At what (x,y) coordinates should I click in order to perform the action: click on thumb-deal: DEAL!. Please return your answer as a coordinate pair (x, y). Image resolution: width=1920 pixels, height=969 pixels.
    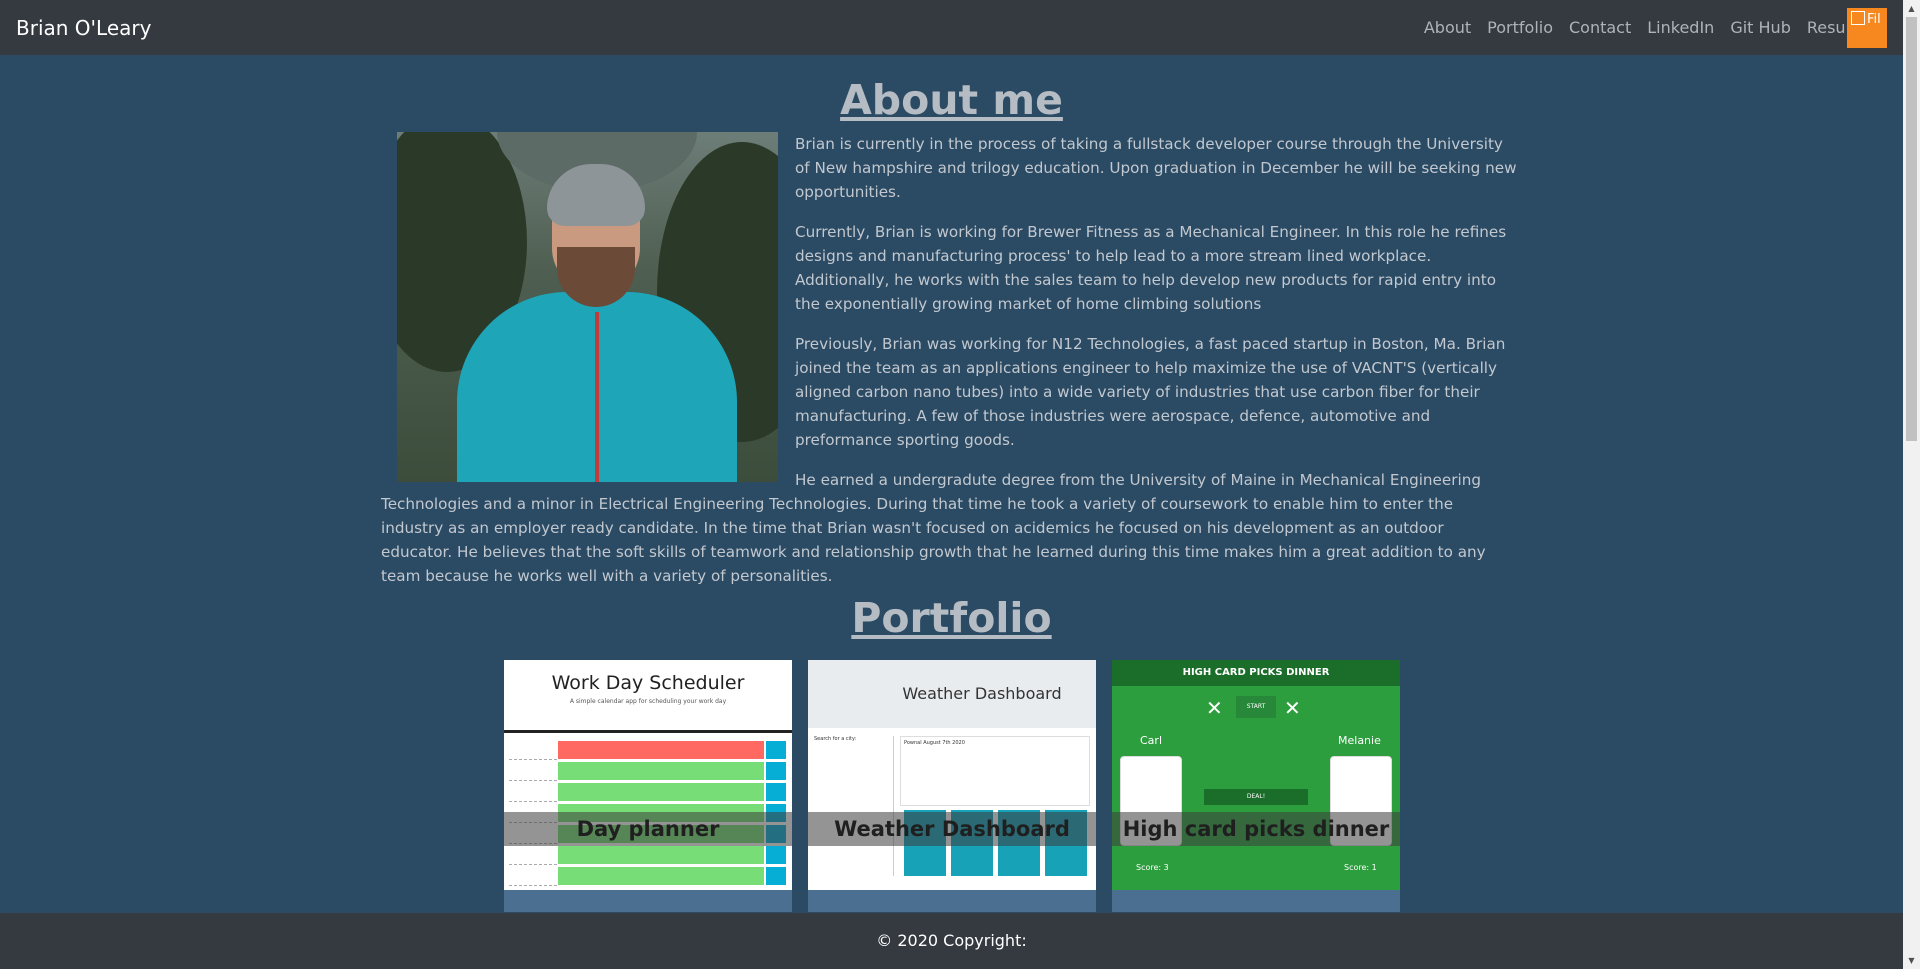
    Looking at the image, I should click on (1256, 797).